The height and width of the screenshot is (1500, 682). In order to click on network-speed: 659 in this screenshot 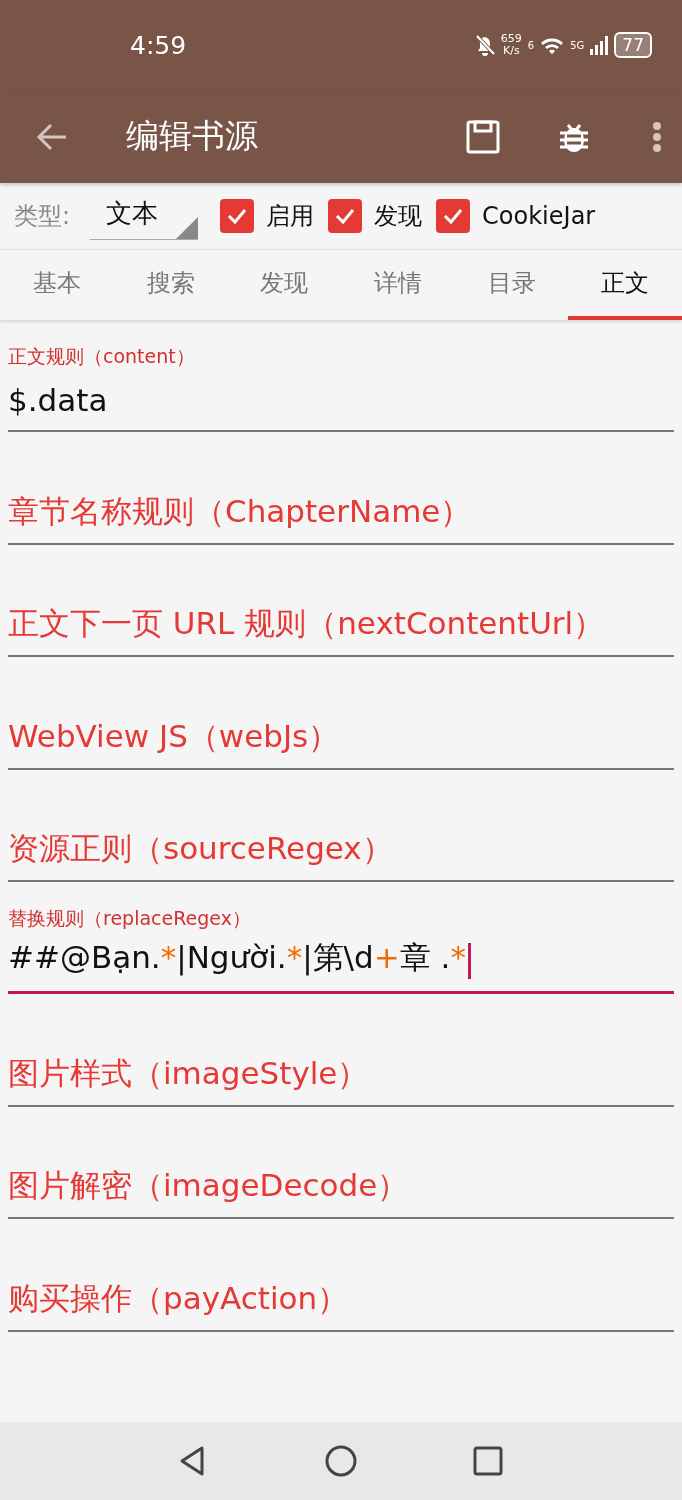, I will do `click(511, 39)`.